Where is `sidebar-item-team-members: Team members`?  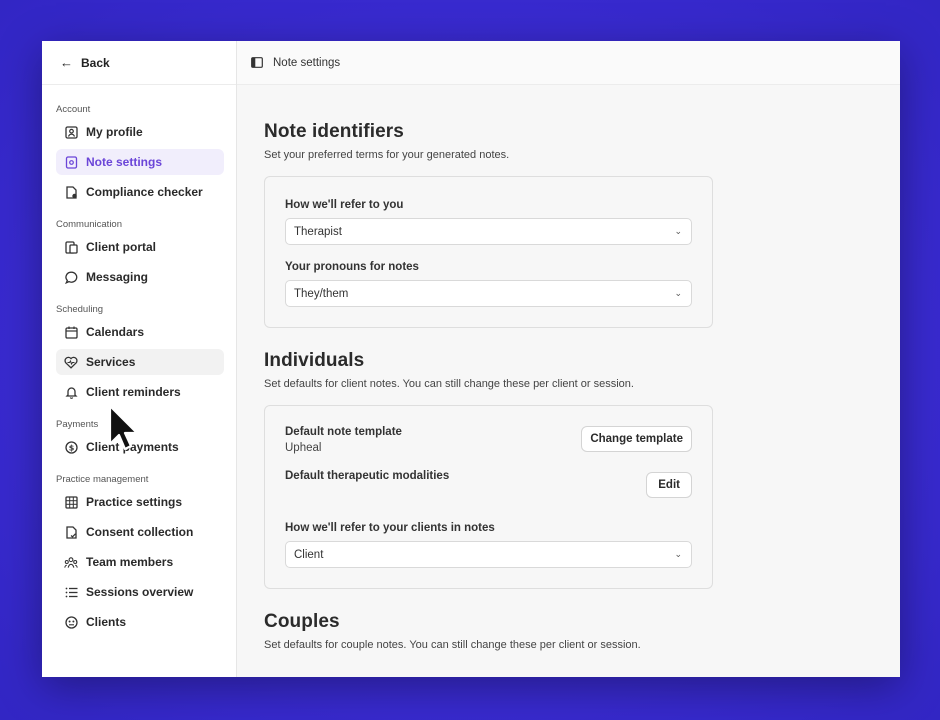
sidebar-item-team-members: Team members is located at coordinates (140, 562).